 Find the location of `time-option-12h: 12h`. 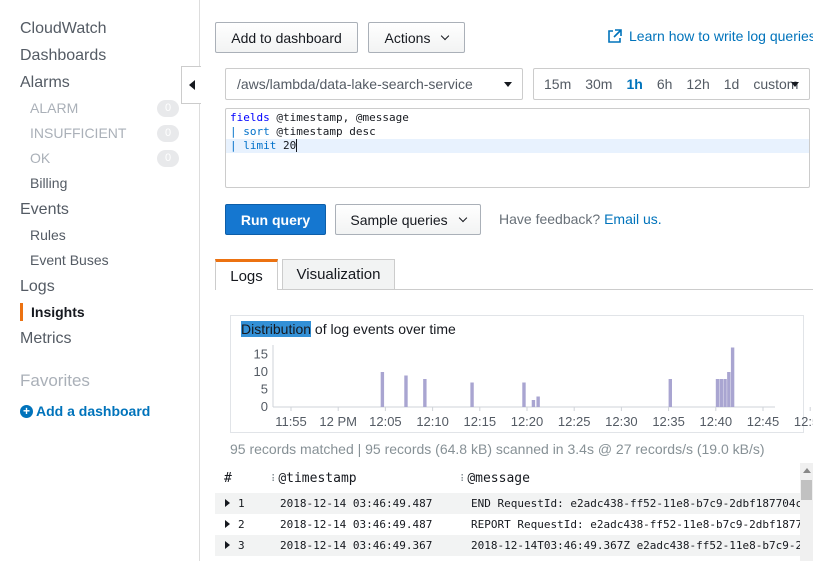

time-option-12h: 12h is located at coordinates (697, 84).